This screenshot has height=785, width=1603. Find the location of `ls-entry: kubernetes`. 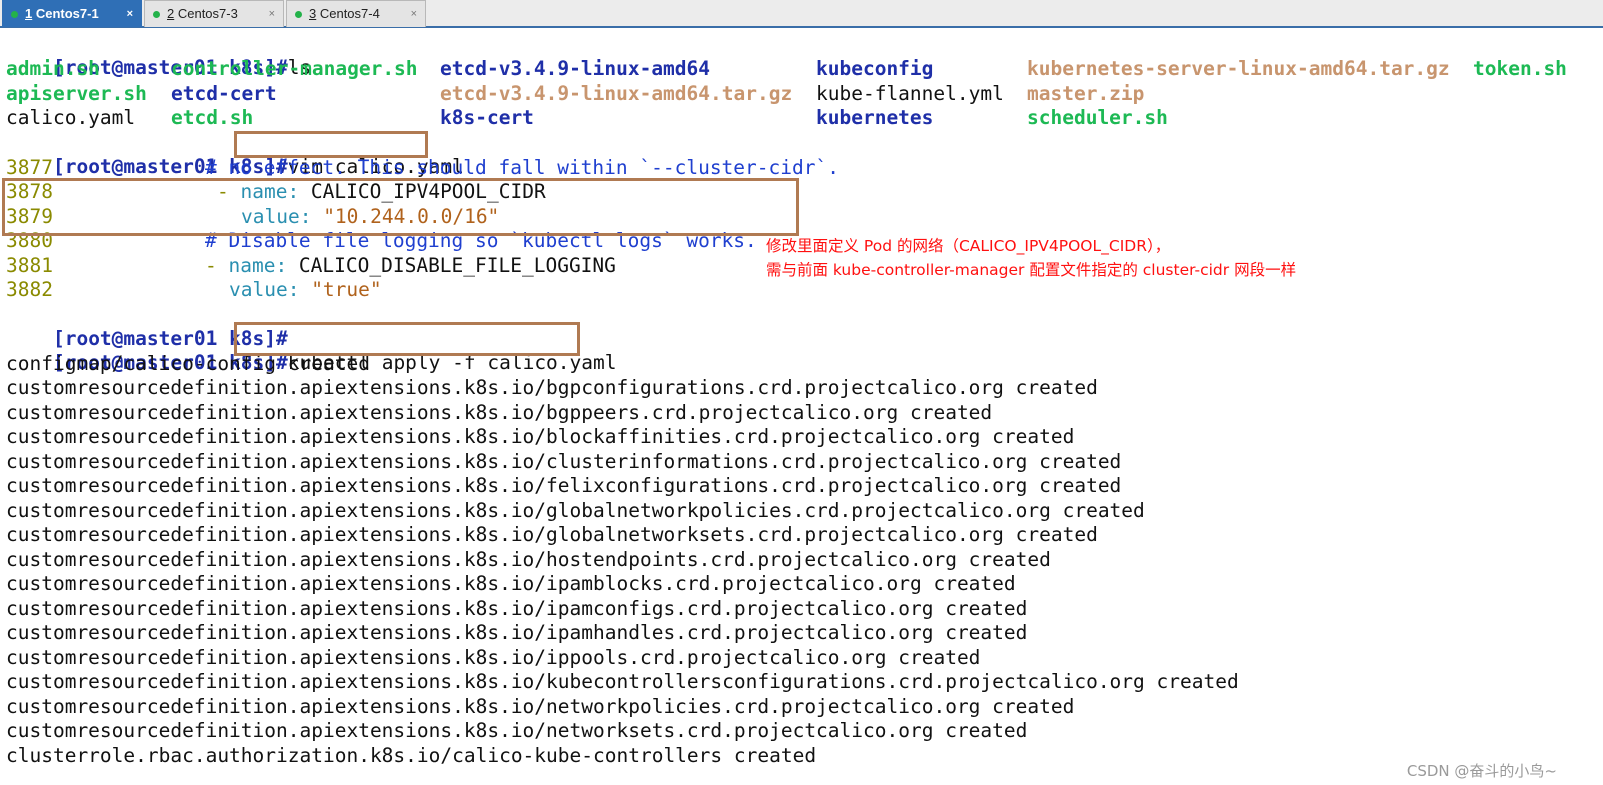

ls-entry: kubernetes is located at coordinates (875, 117).